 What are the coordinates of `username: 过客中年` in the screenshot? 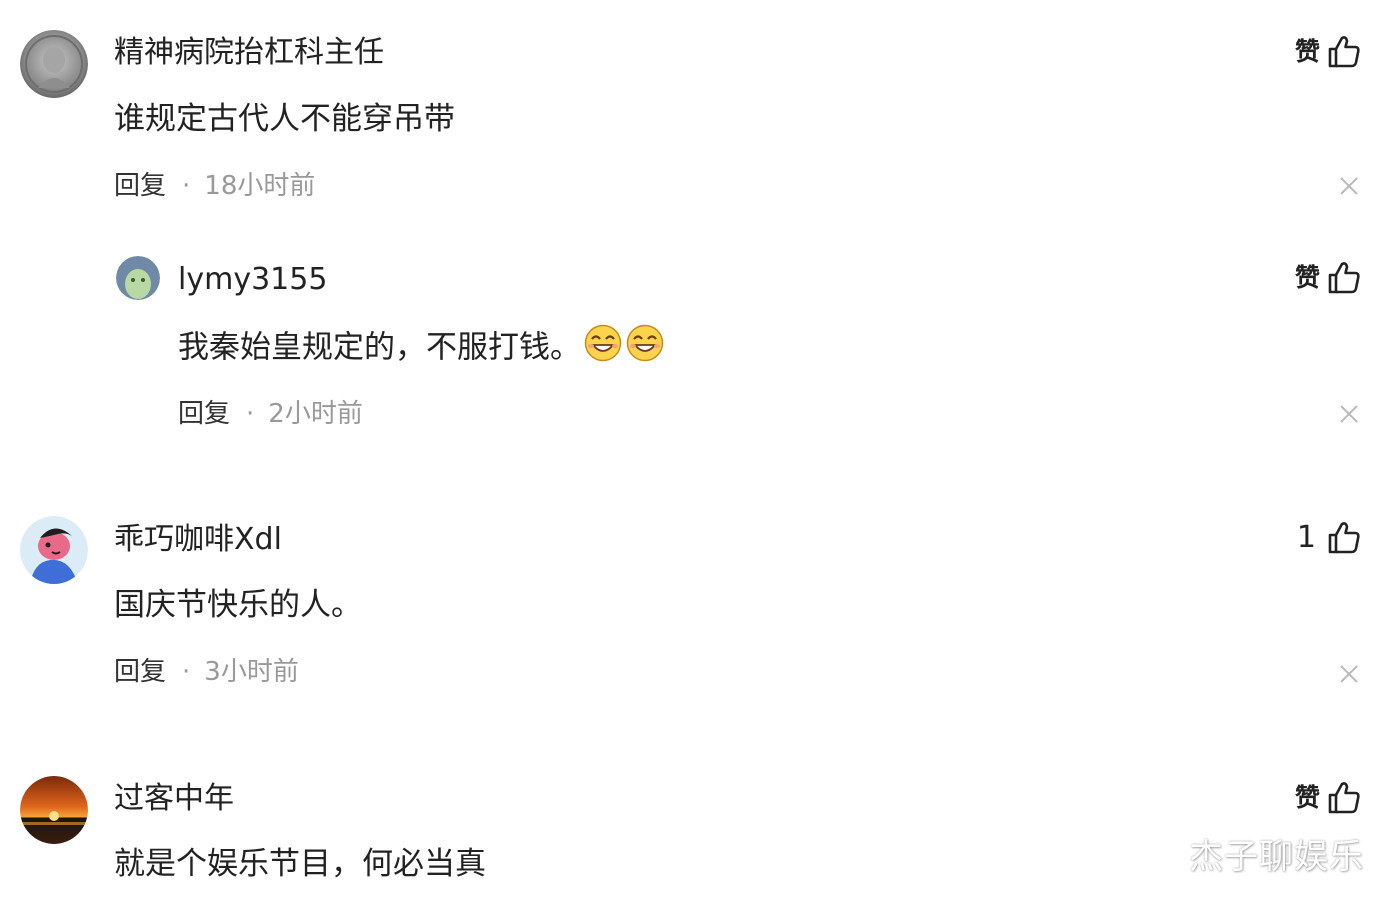 It's located at (174, 799).